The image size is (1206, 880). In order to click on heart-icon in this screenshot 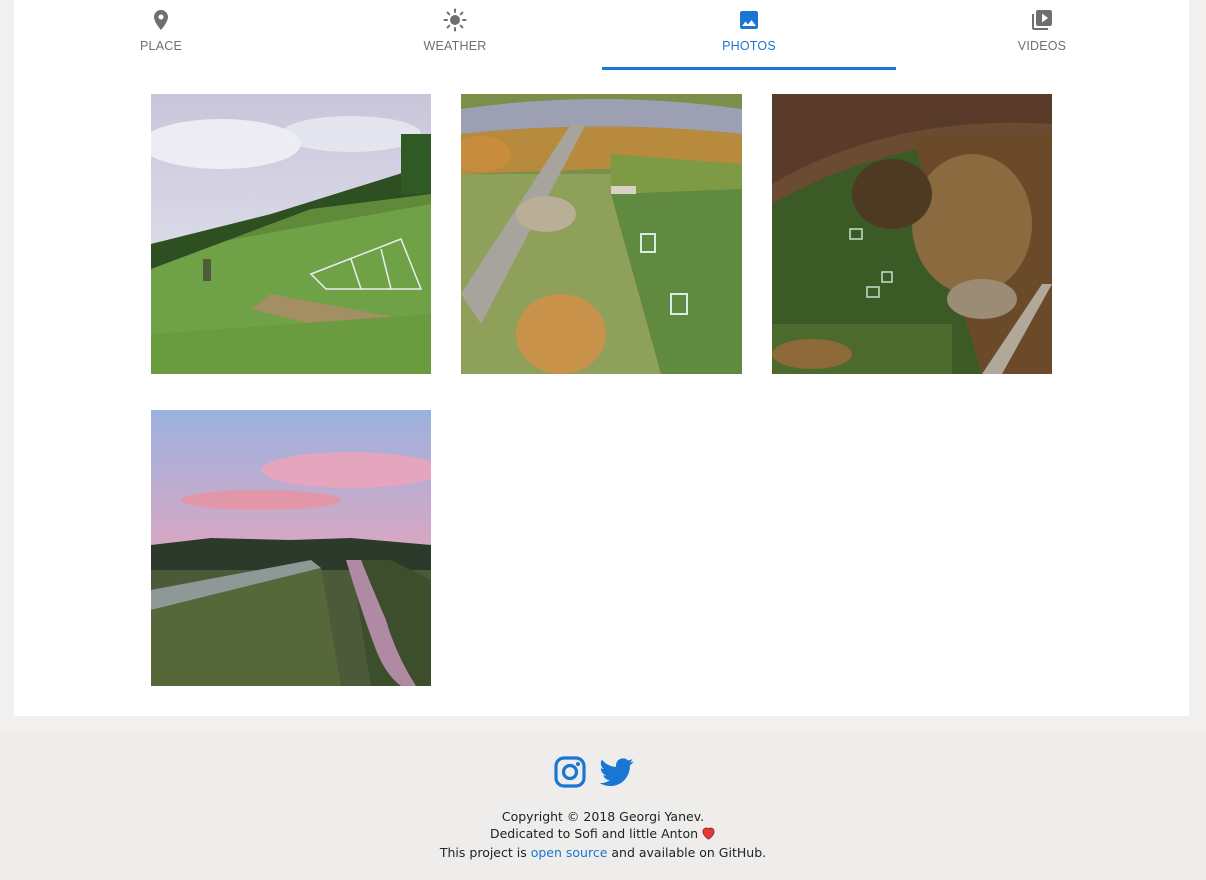, I will do `click(708, 833)`.